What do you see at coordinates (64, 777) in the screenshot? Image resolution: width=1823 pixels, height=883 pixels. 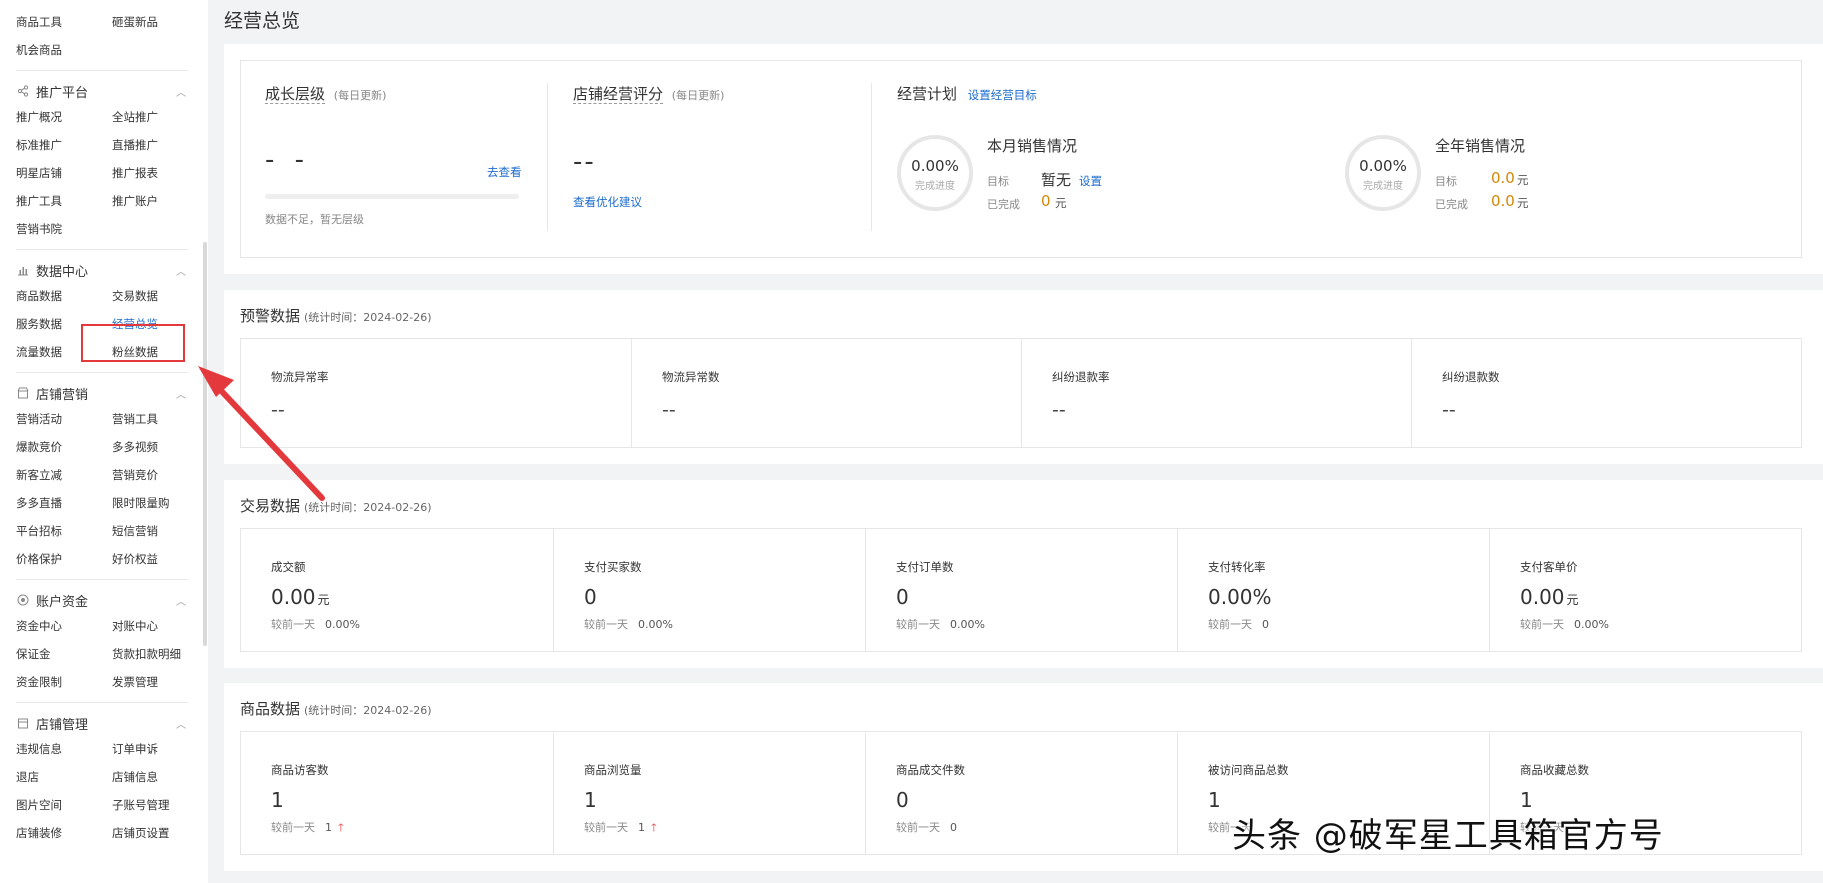 I see `sidebar-item: 退店` at bounding box center [64, 777].